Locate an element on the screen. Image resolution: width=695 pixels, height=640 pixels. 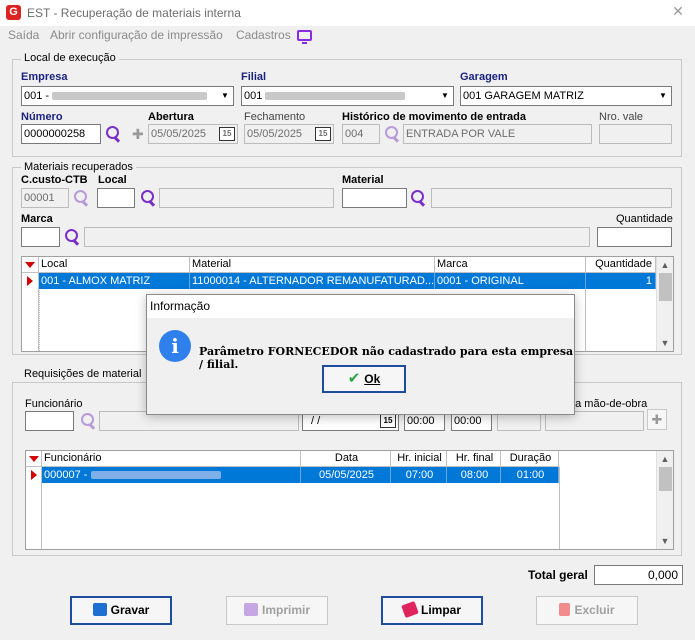
table-cell-hr-inicial: 07:00 is located at coordinates (419, 475).